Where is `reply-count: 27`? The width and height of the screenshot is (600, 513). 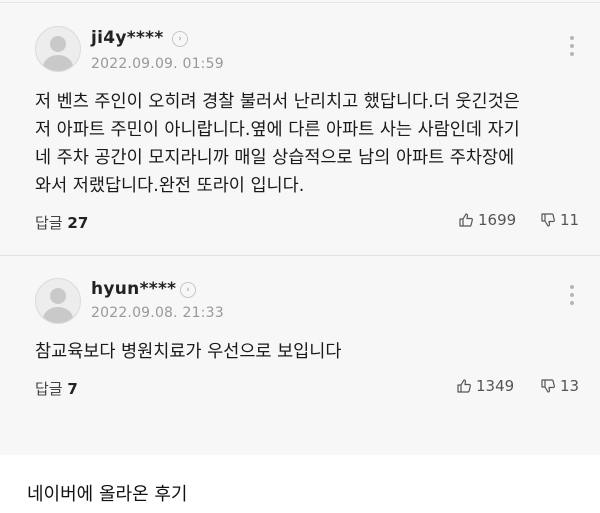 reply-count: 27 is located at coordinates (78, 223).